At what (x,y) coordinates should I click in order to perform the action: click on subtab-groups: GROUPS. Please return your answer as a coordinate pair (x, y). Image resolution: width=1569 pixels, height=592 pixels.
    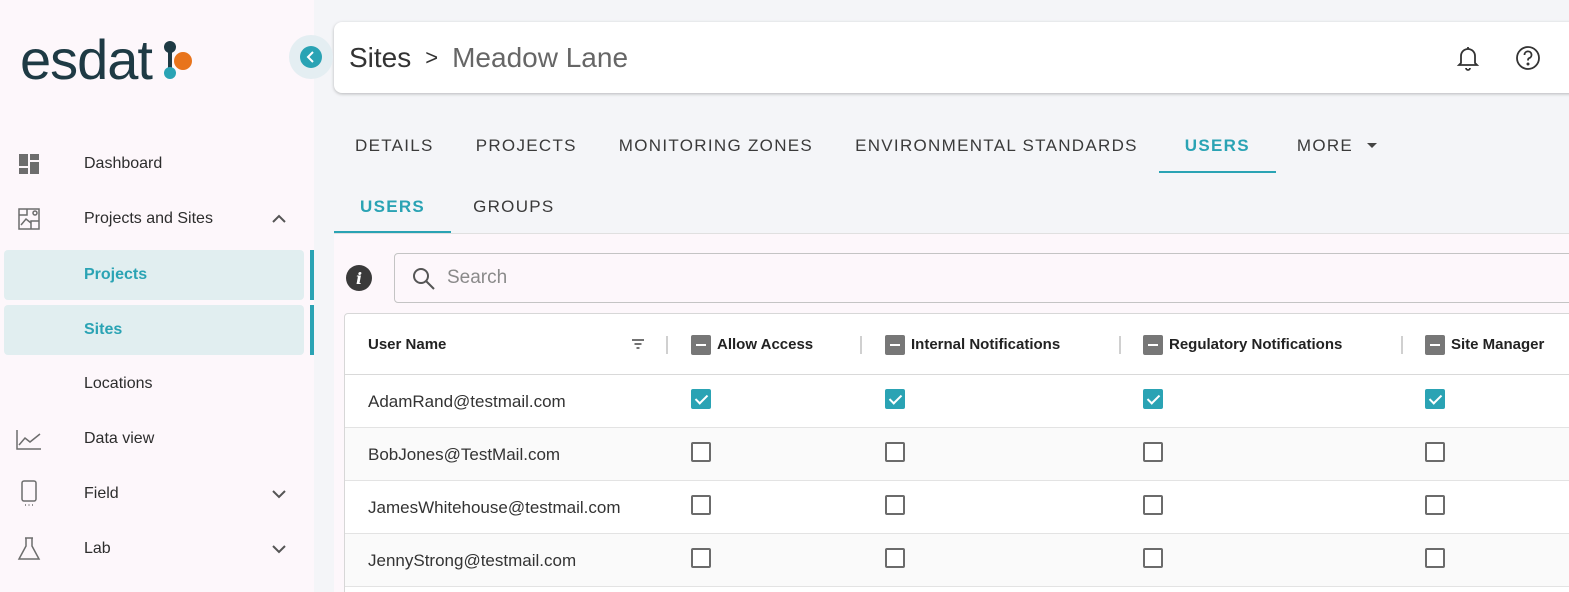
    Looking at the image, I should click on (513, 206).